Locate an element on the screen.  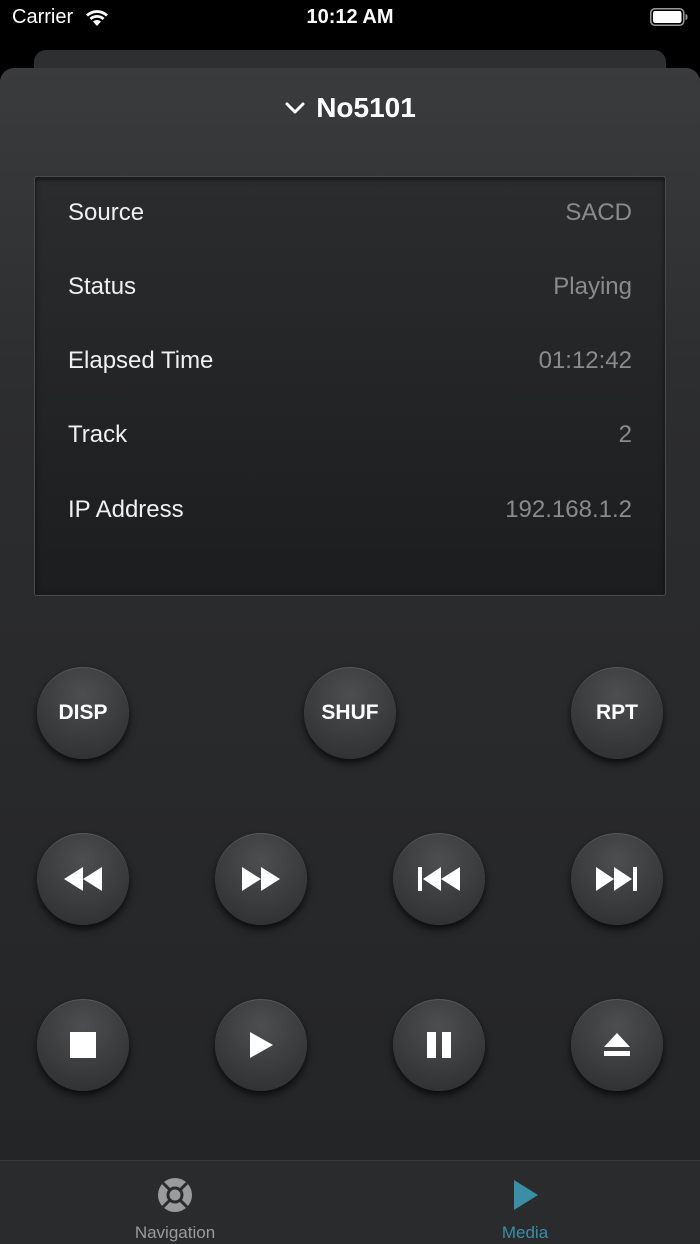
shuffle-button: SHUF is located at coordinates (350, 713).